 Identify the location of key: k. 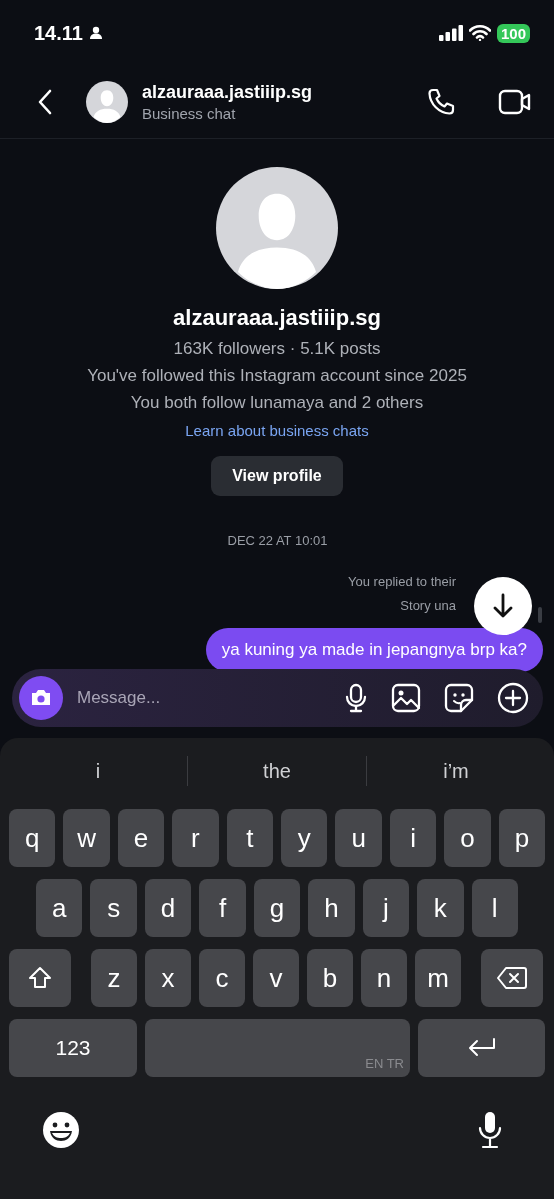
(440, 908).